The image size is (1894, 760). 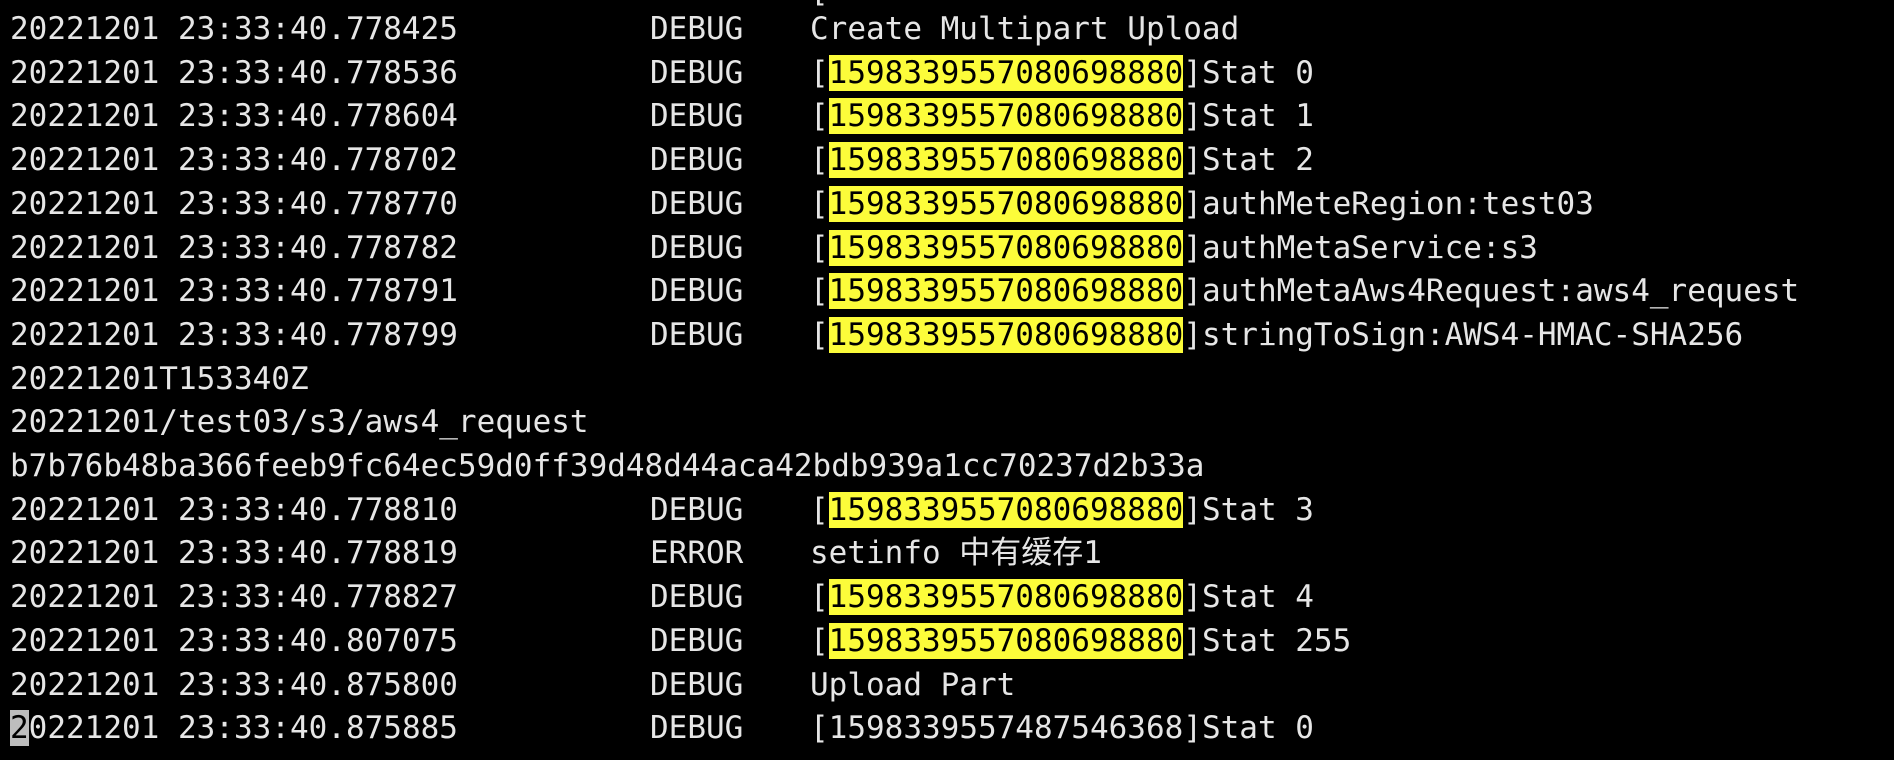 What do you see at coordinates (1472, 334) in the screenshot?
I see `log-message-text: stringToSign:AWS4-HMAC-SHA256` at bounding box center [1472, 334].